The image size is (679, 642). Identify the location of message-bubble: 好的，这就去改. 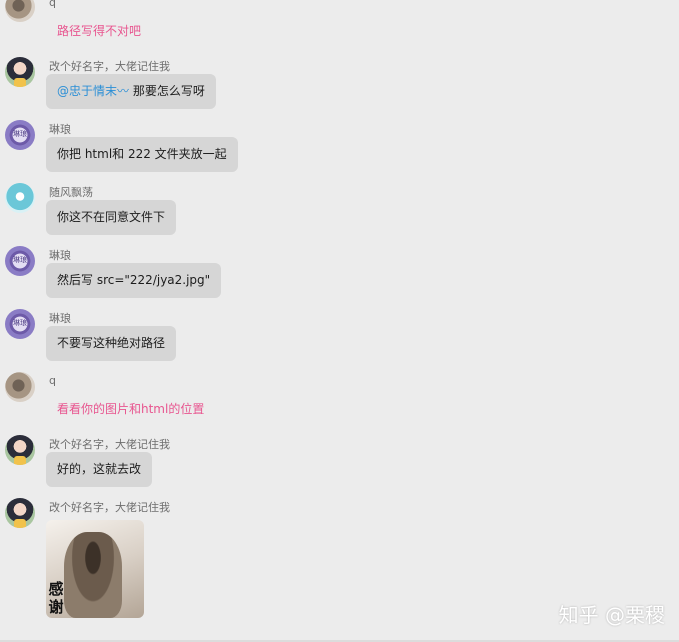
(99, 469).